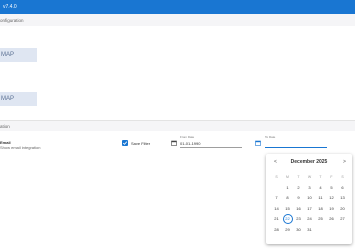 The width and height of the screenshot is (355, 250). I want to click on to-date-underline, so click(296, 147).